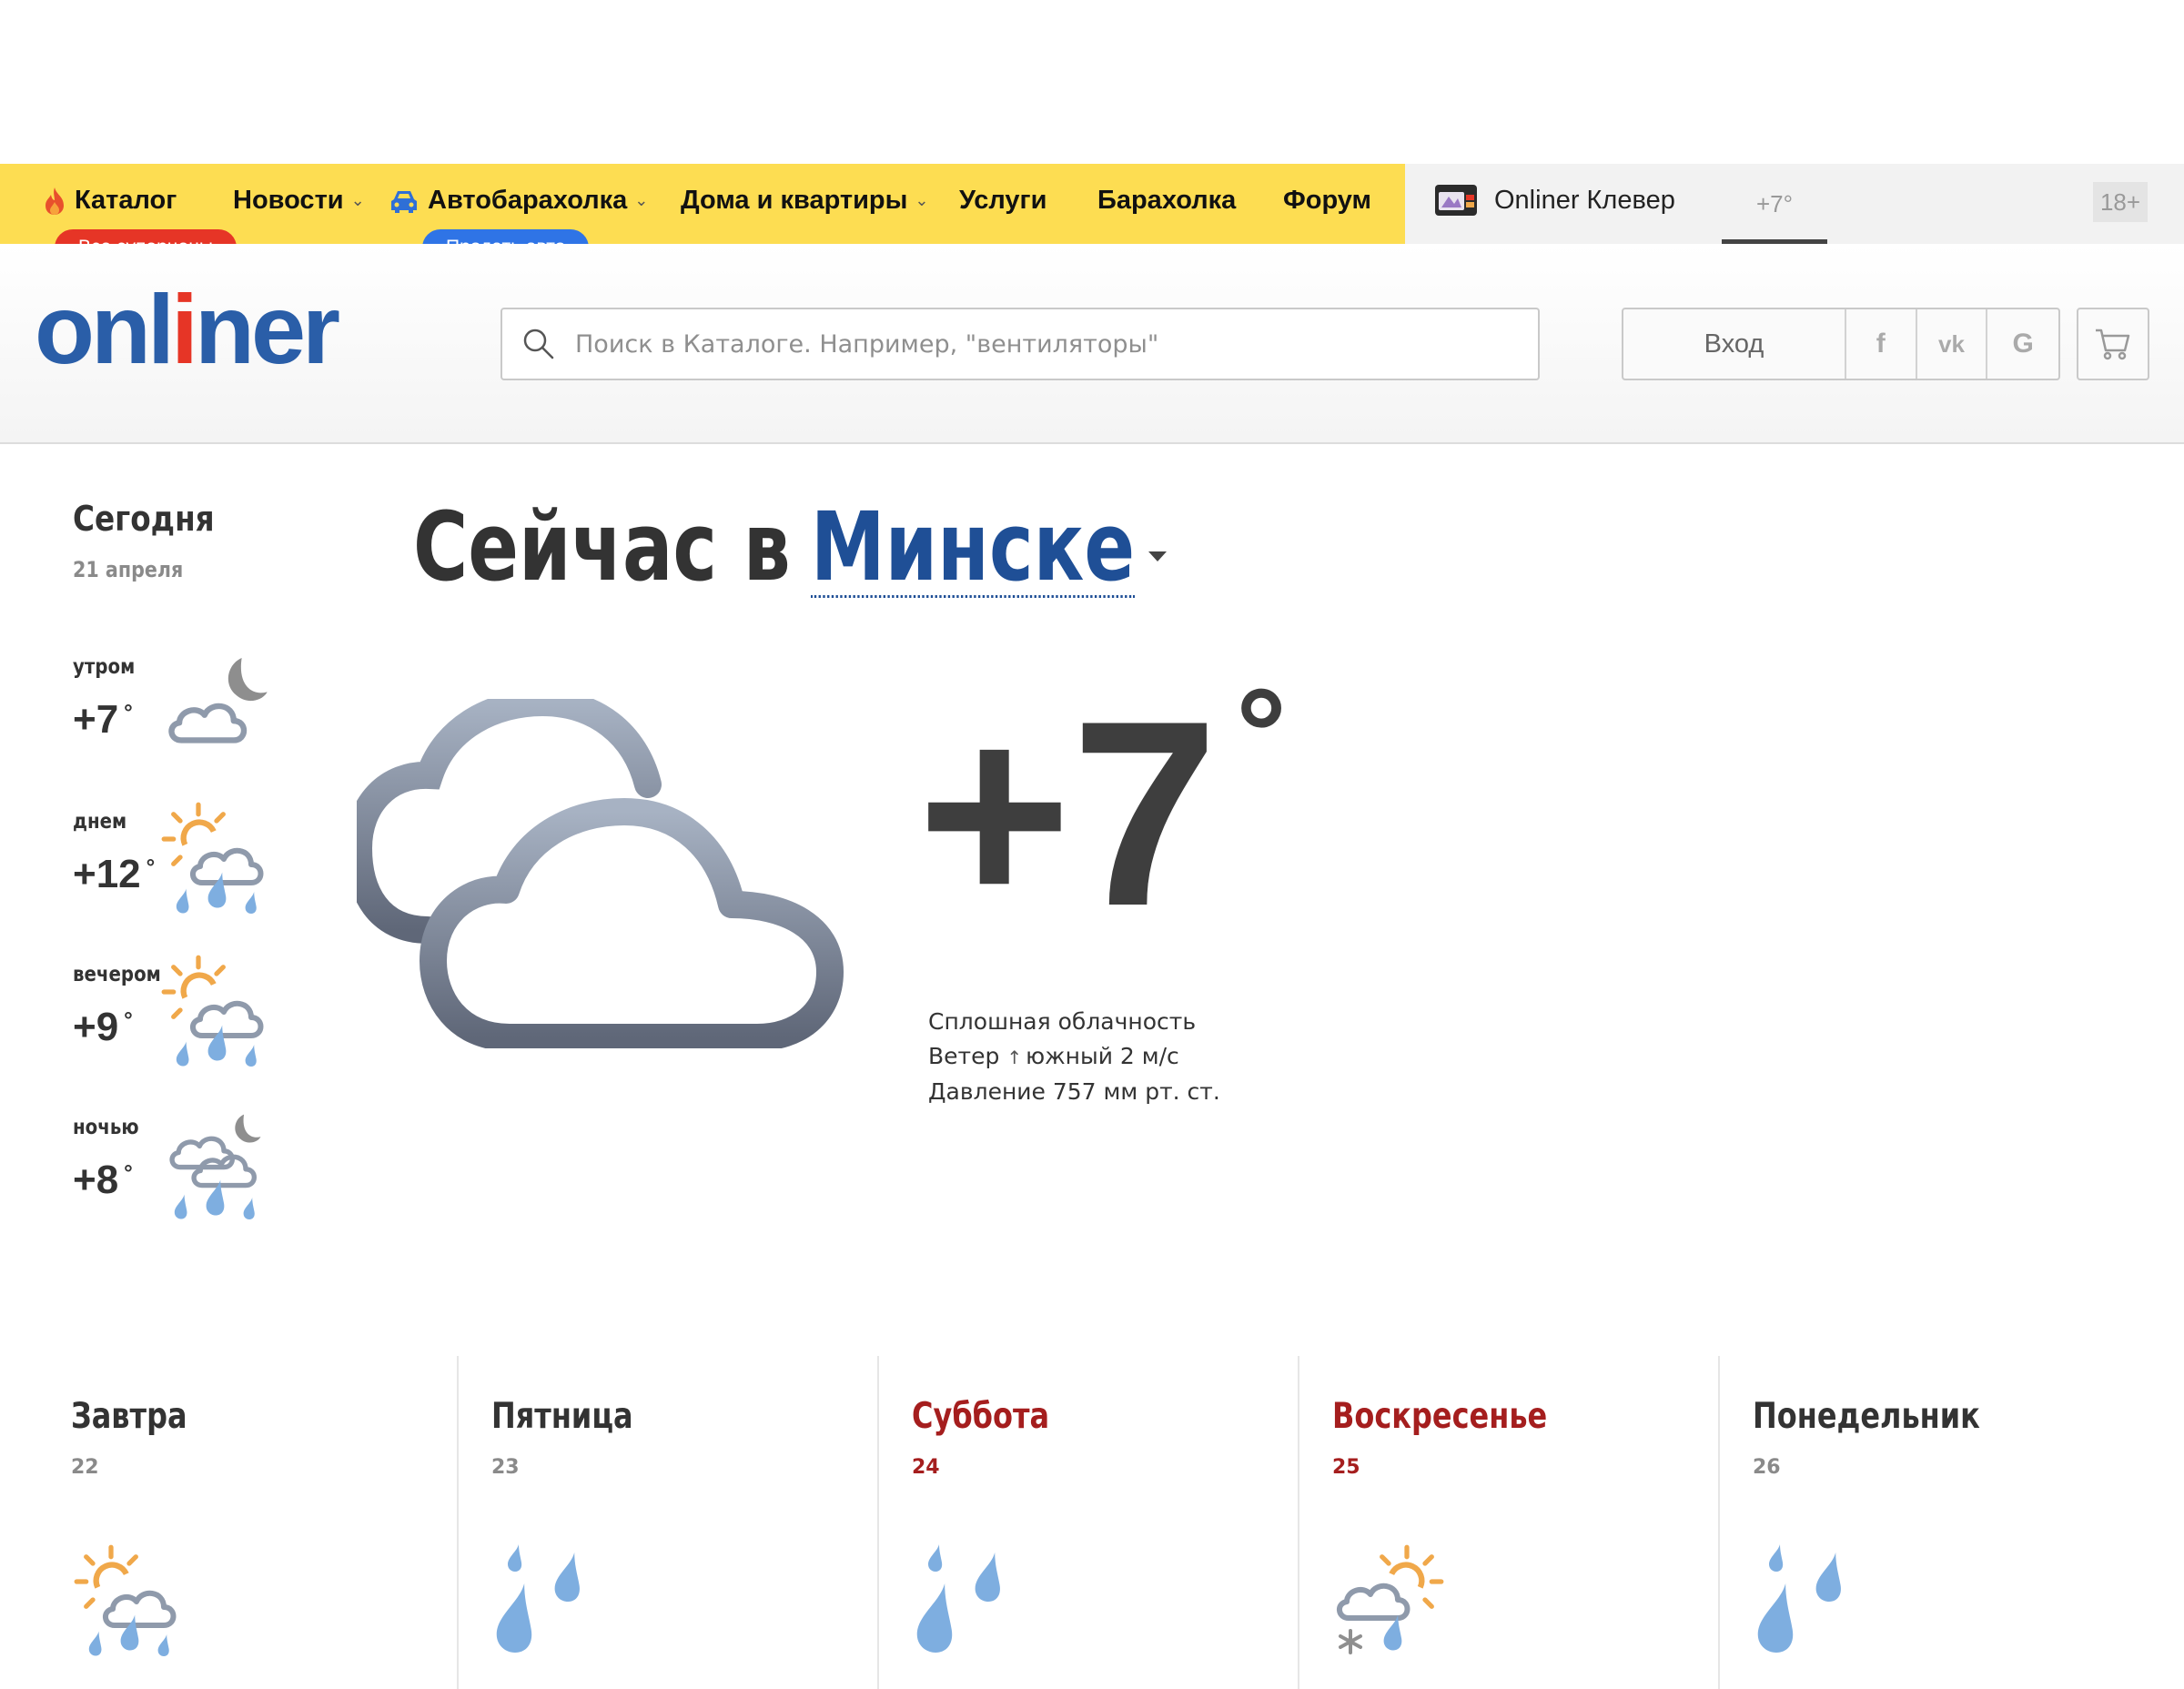 The image size is (2184, 1689). Describe the element at coordinates (128, 569) in the screenshot. I see `today-date: 21 апреля` at that location.